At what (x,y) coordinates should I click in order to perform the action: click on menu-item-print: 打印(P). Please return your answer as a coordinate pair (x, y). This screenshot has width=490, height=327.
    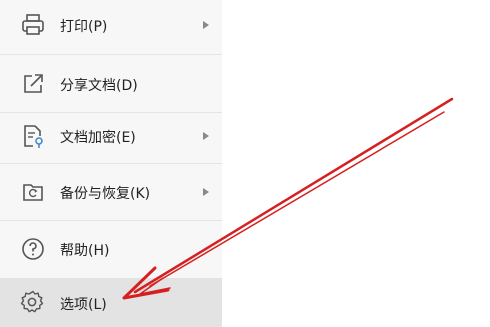
    Looking at the image, I should click on (111, 25).